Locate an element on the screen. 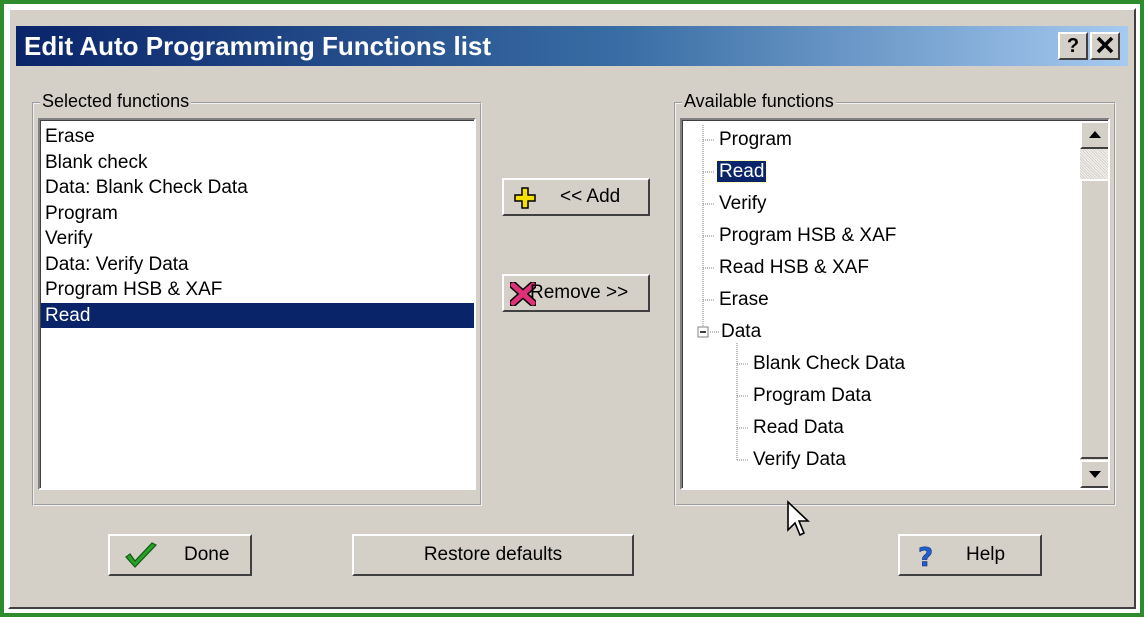 Image resolution: width=1144 pixels, height=617 pixels. remove-button-label: Remove >> is located at coordinates (579, 292).